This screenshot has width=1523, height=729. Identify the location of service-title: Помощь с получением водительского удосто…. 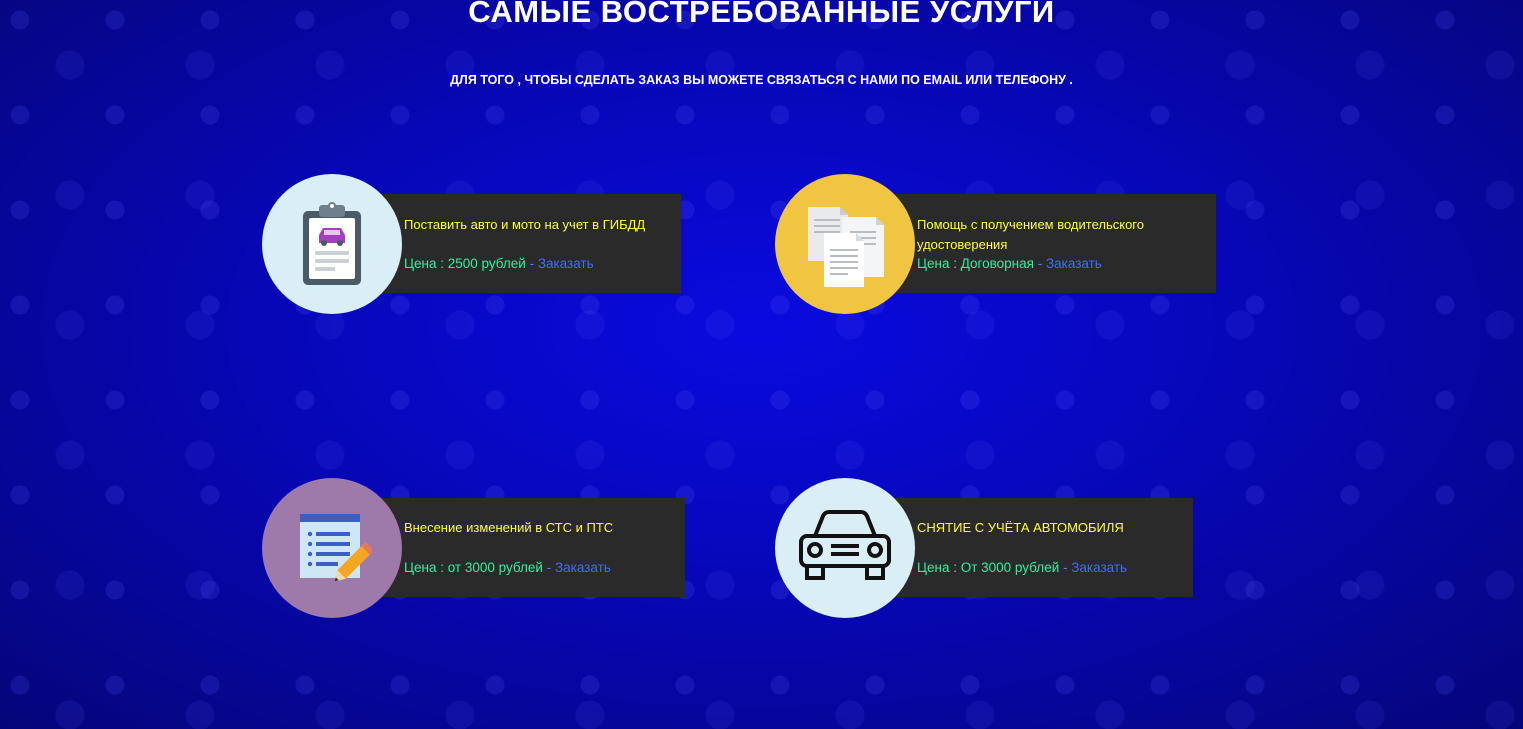
(1030, 234).